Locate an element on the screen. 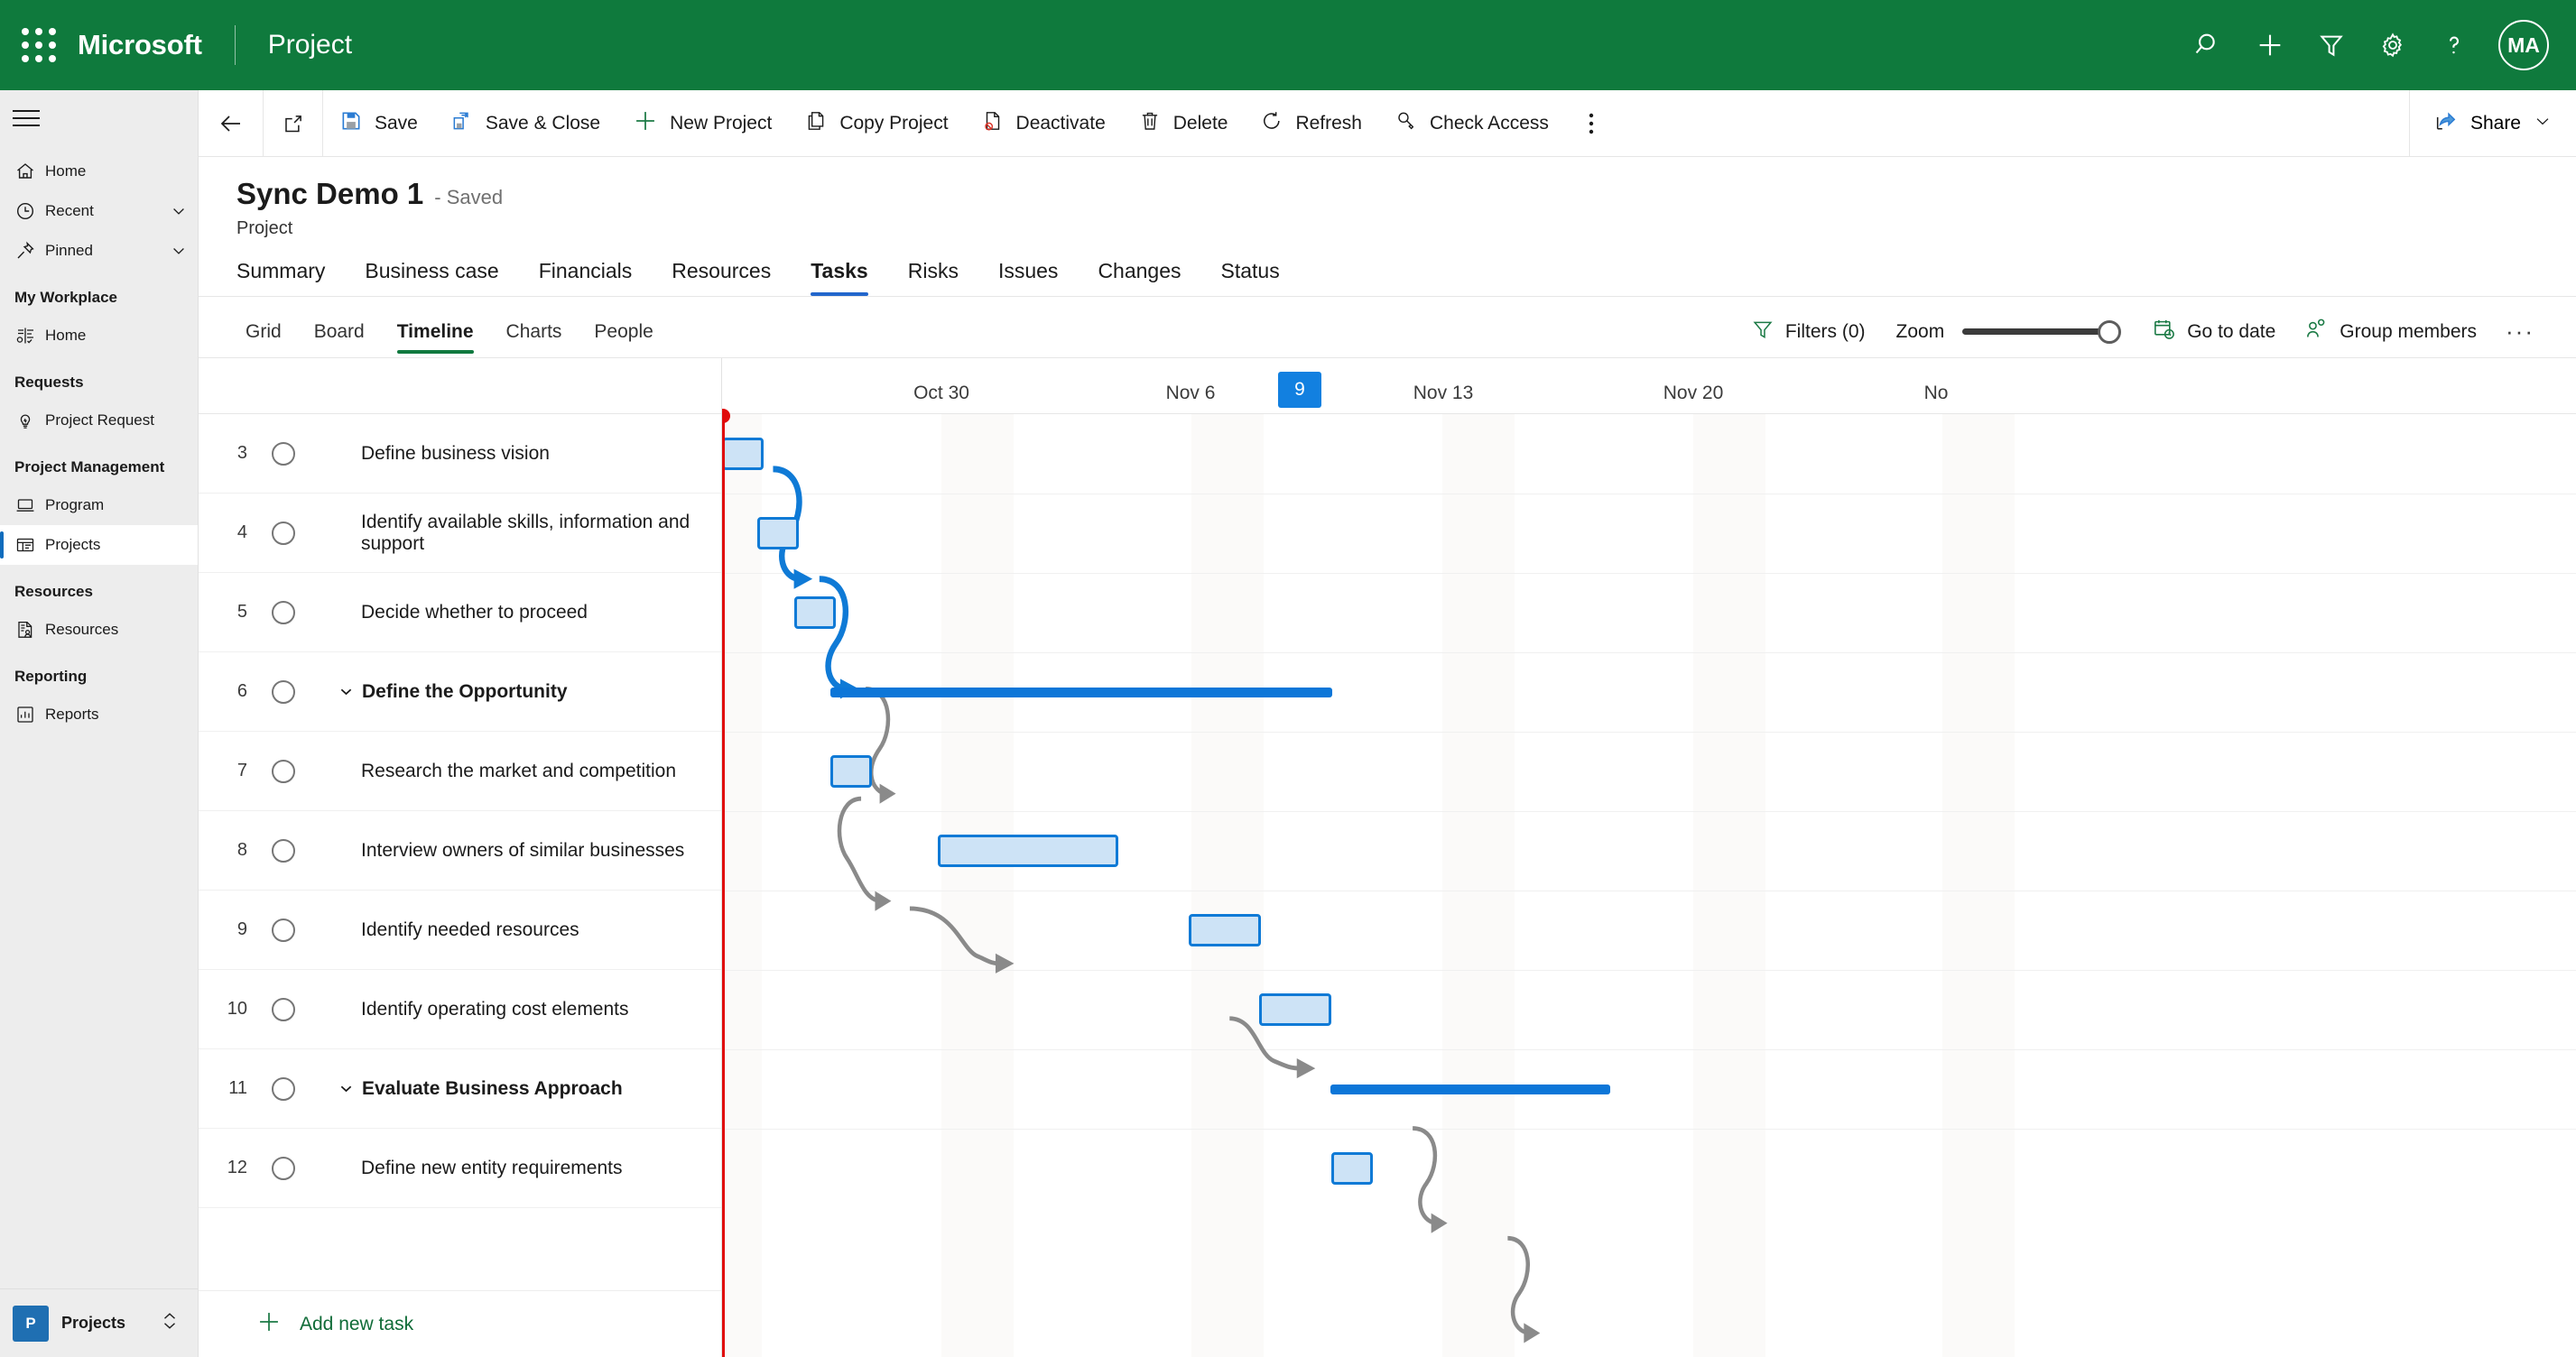 The image size is (2576, 1357). table-row: 11 Evaluate Business Approach is located at coordinates (460, 1089).